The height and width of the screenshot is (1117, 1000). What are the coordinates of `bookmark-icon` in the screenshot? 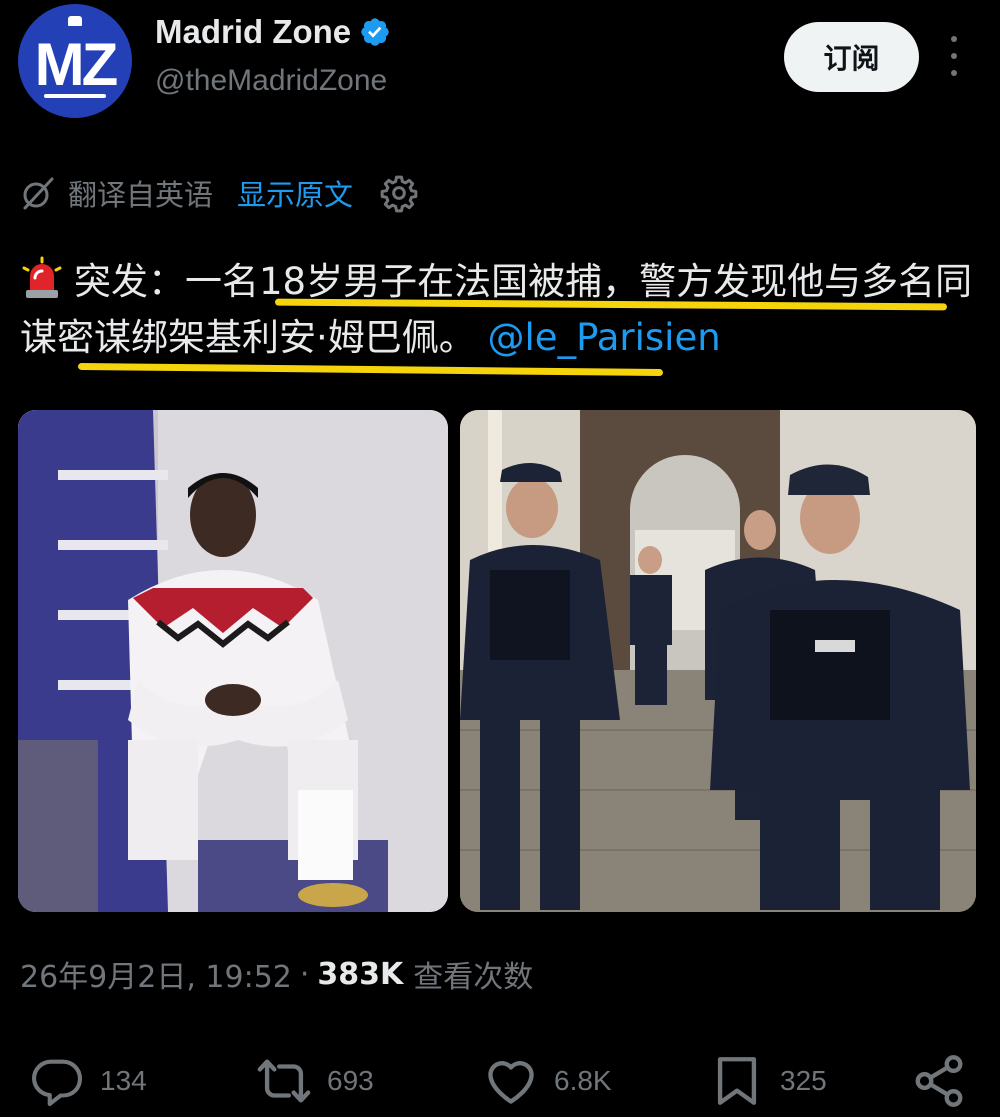 It's located at (737, 1081).